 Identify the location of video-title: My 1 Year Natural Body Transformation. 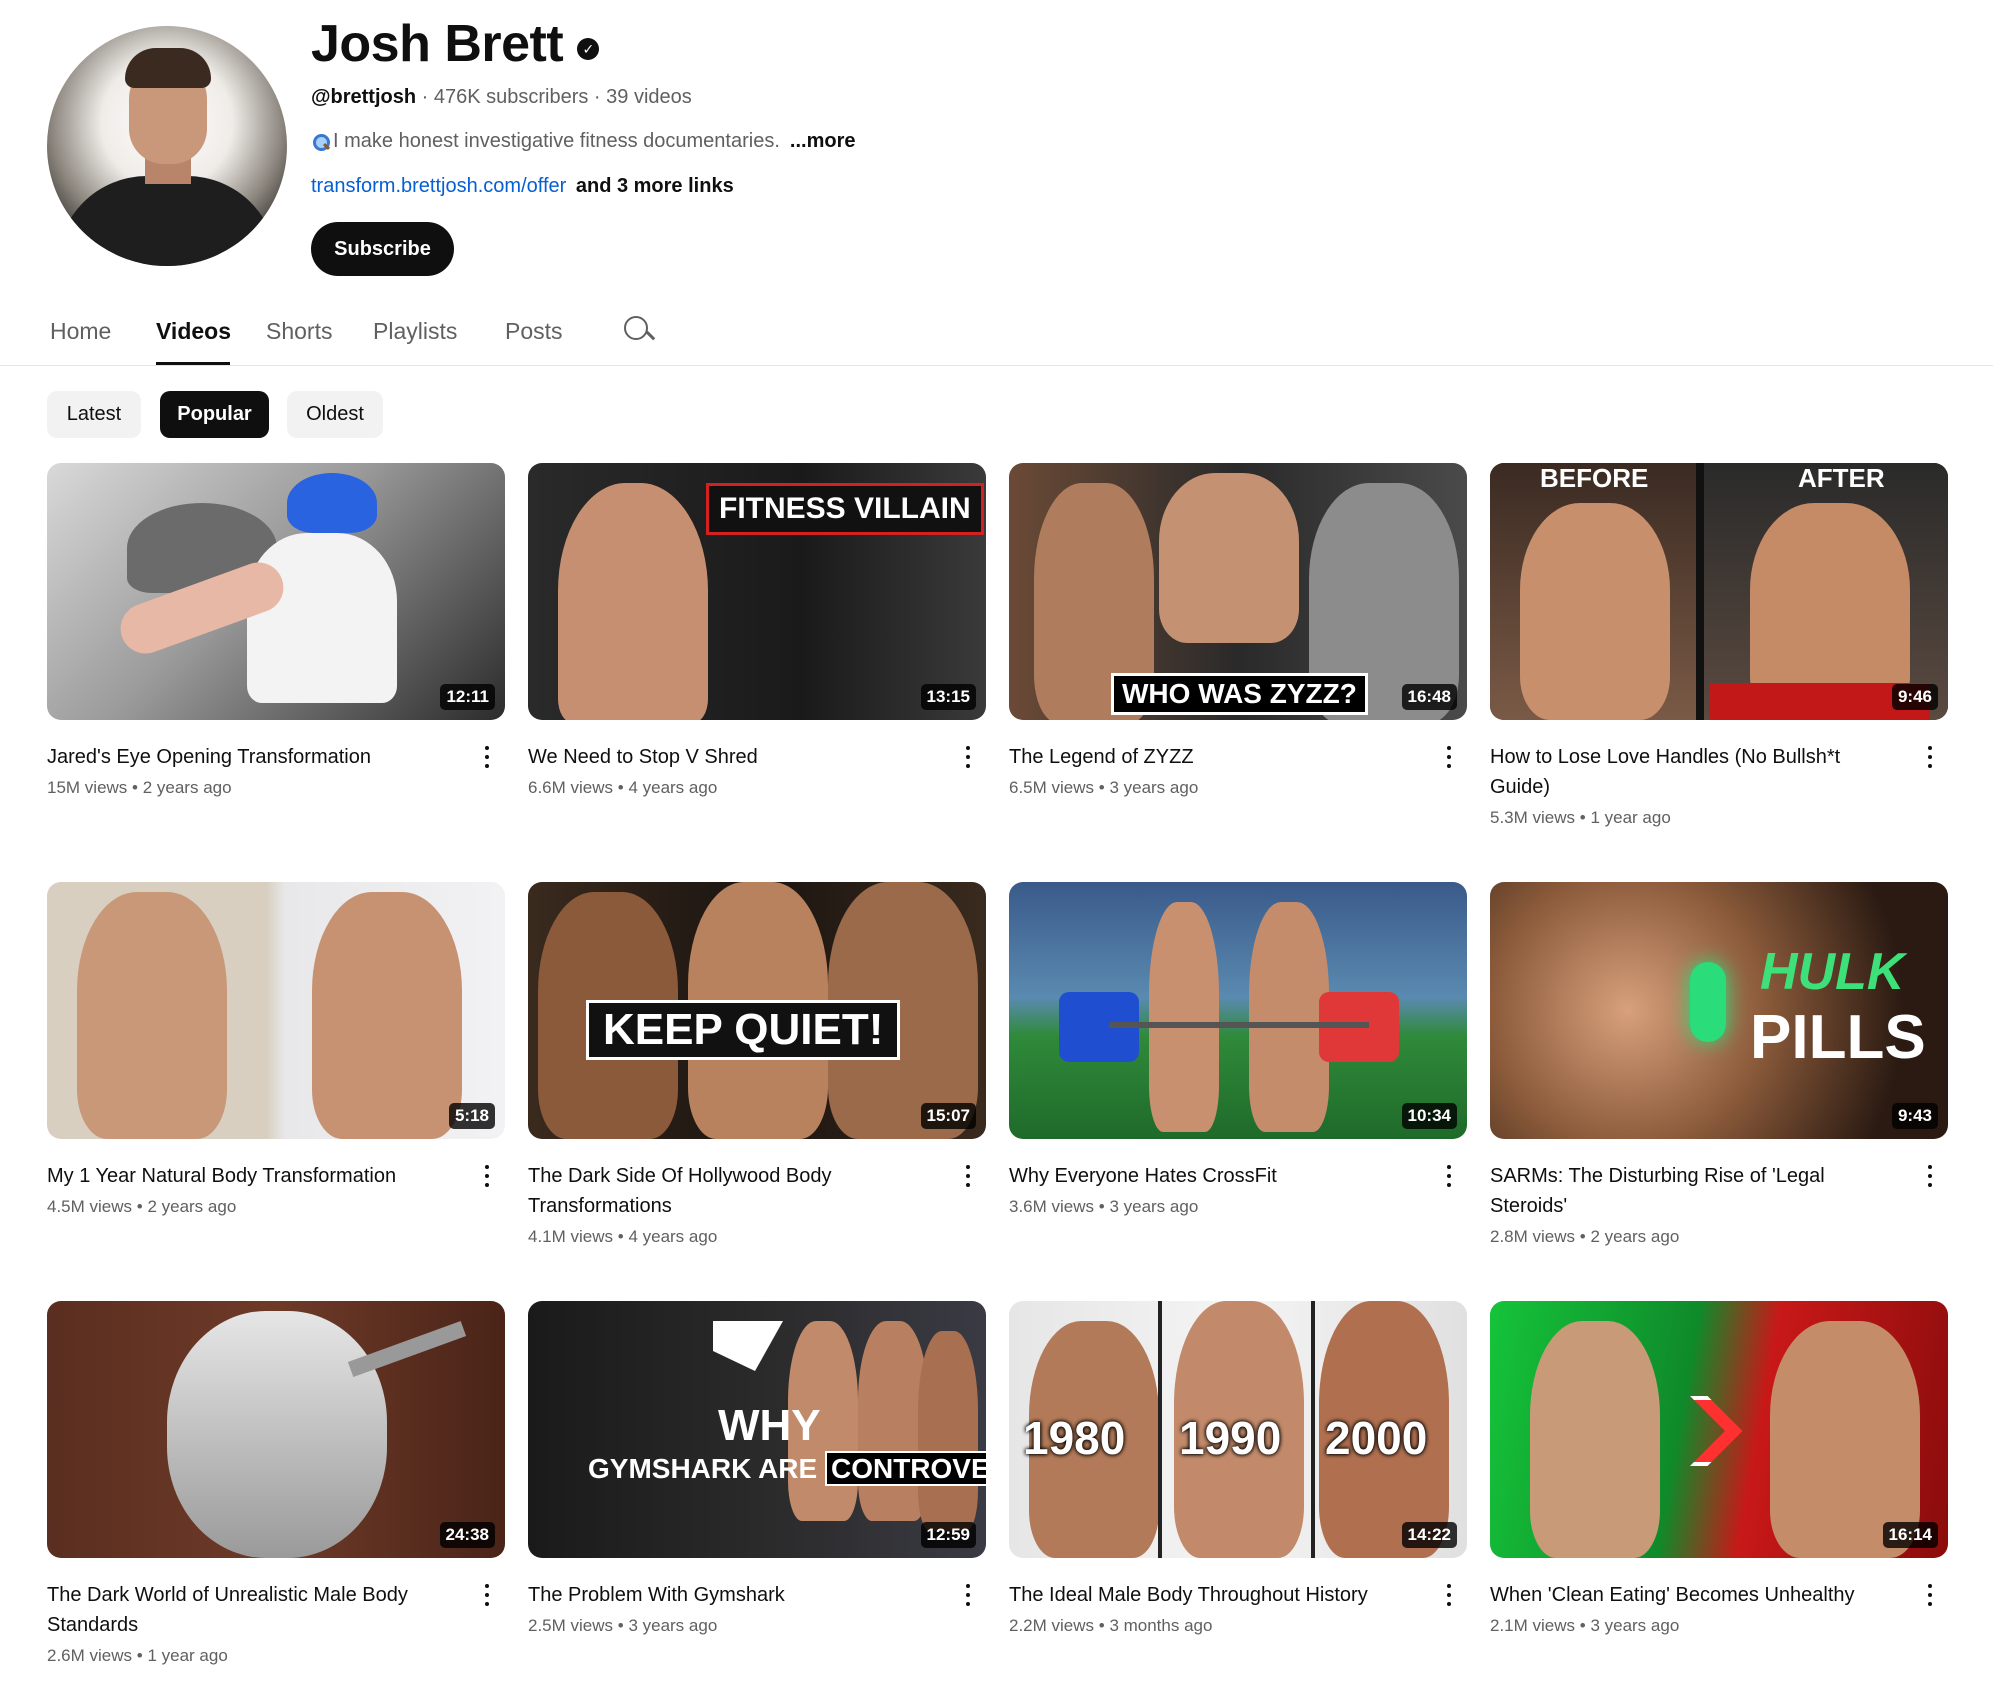
(254, 1176).